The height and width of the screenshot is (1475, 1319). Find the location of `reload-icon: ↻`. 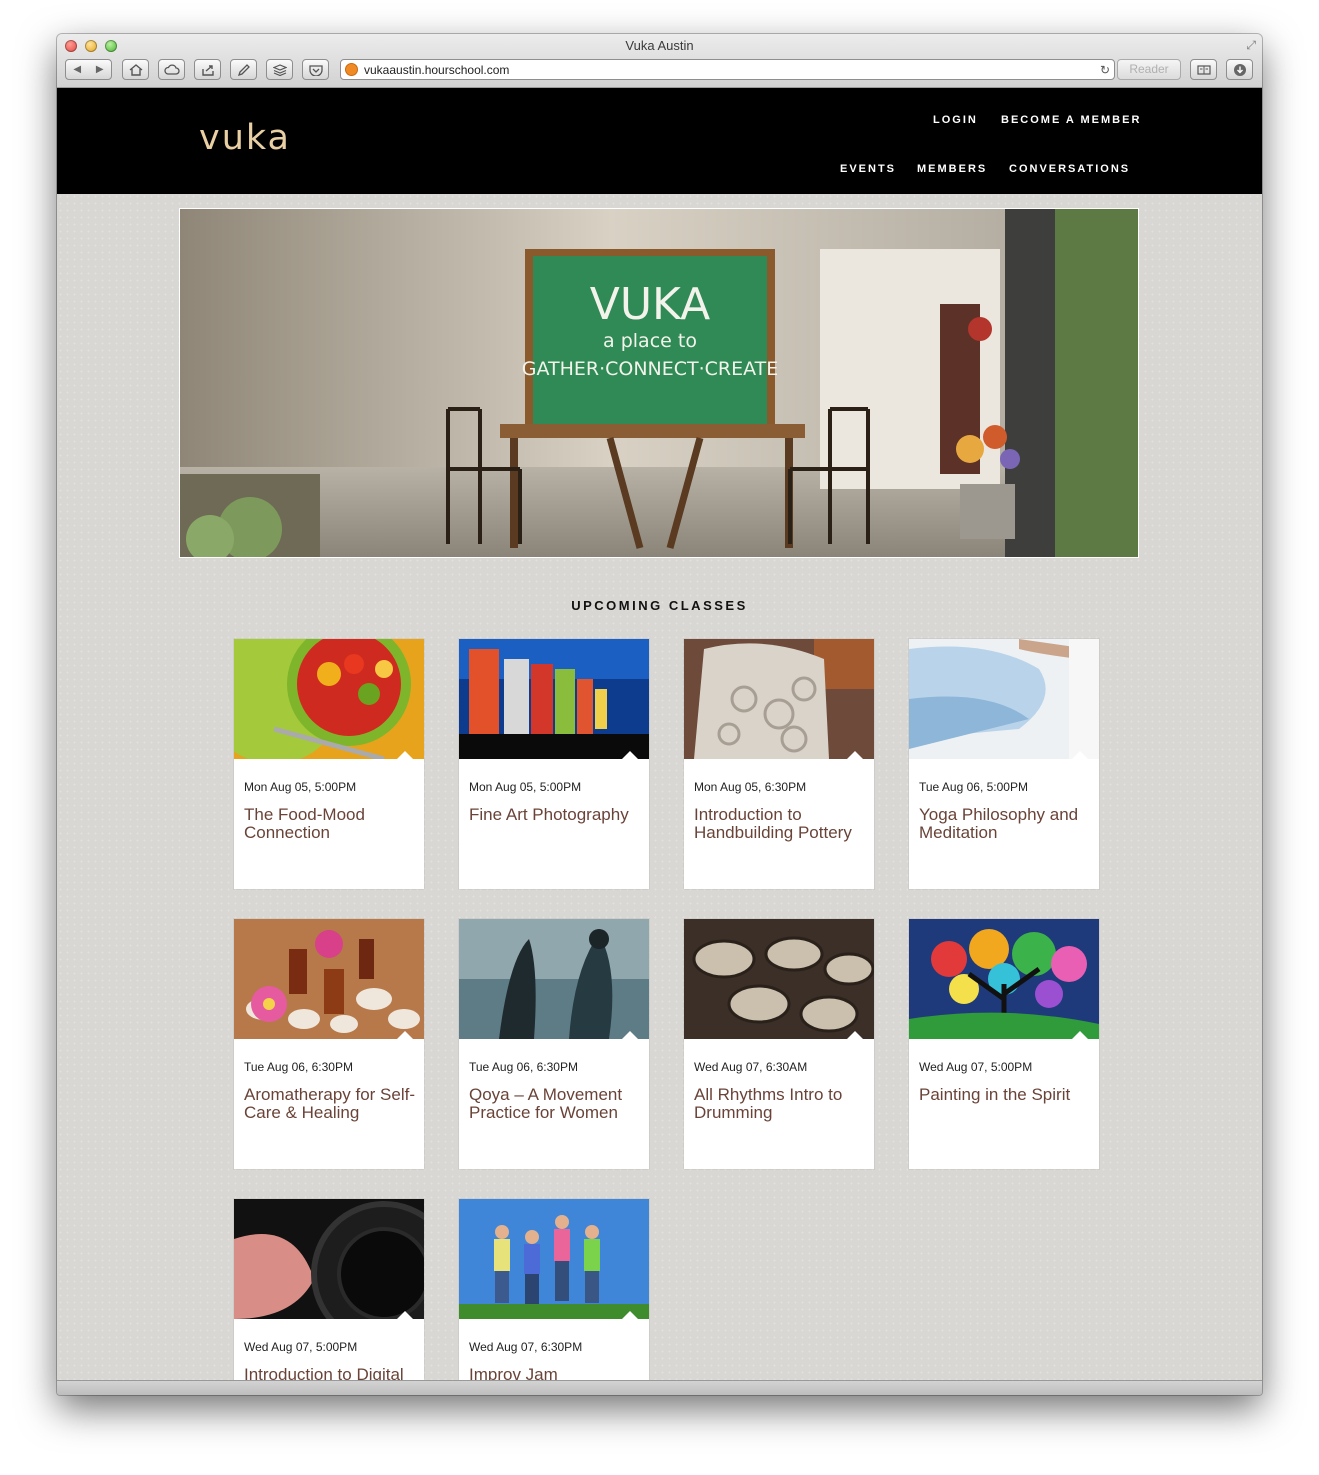

reload-icon: ↻ is located at coordinates (1105, 70).